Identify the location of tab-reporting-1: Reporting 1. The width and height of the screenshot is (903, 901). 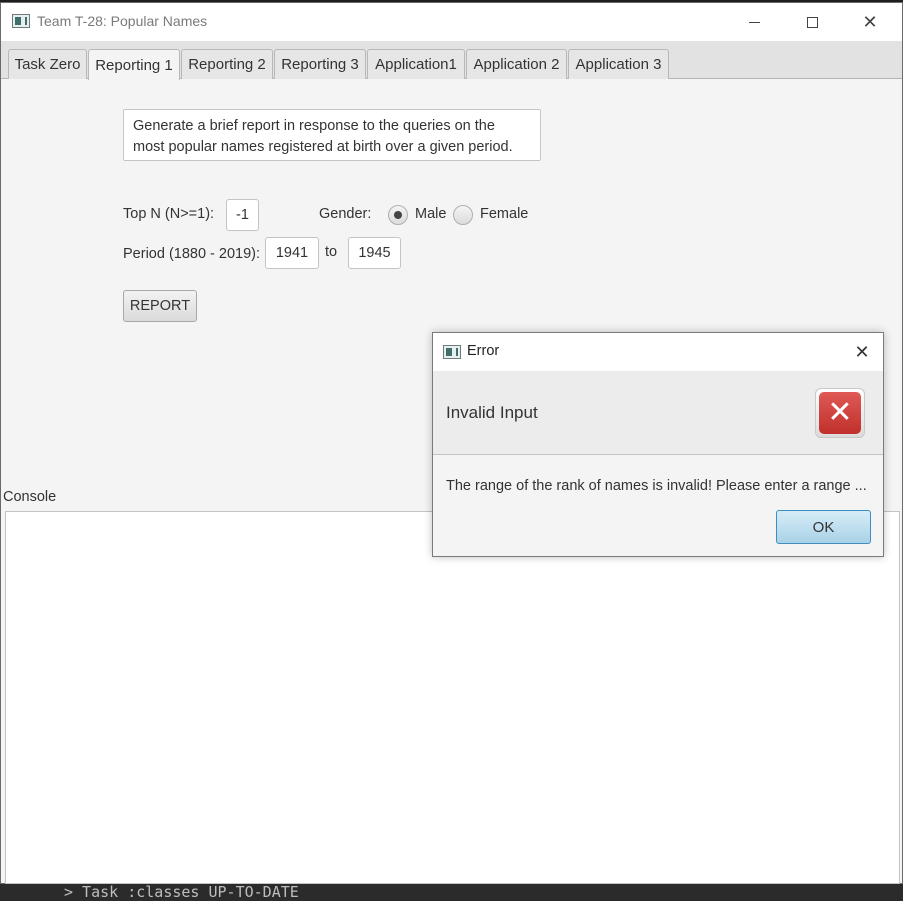
(134, 64).